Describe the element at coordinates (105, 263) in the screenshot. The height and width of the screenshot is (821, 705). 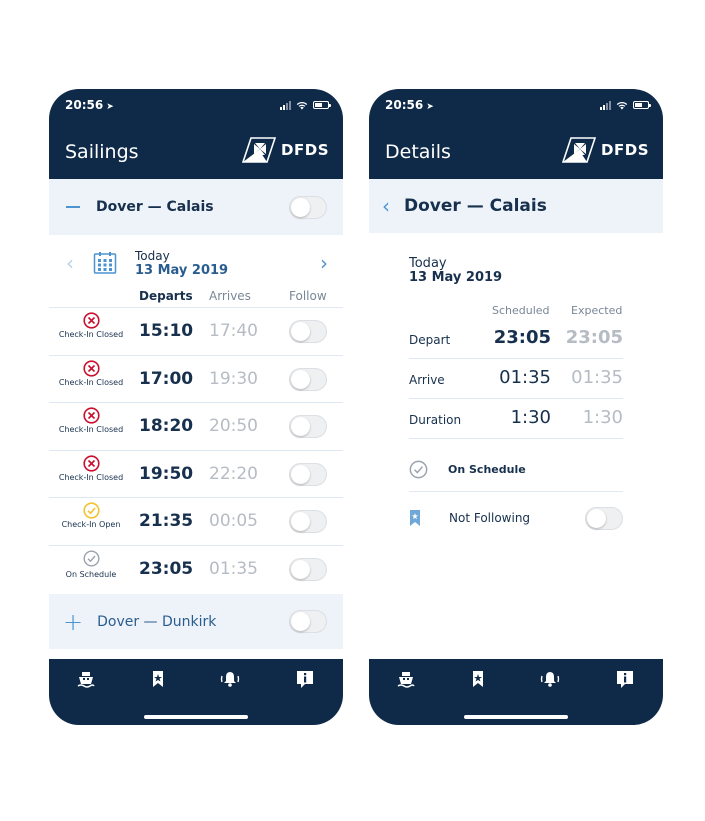
I see `calendar-icon` at that location.